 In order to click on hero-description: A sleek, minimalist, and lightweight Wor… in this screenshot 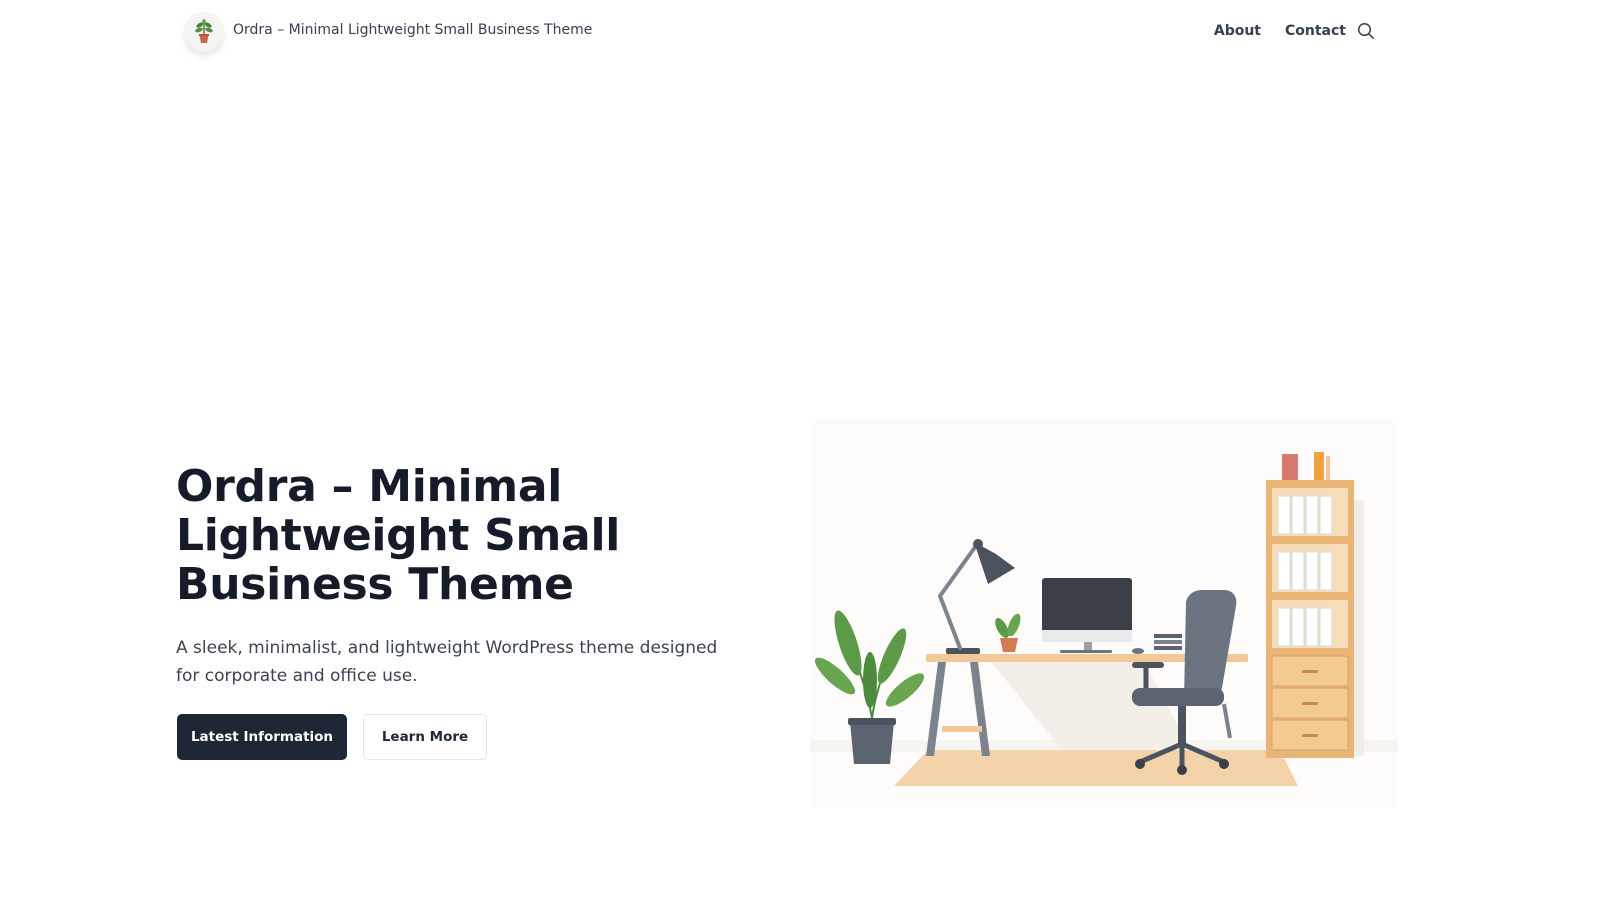, I will do `click(447, 662)`.